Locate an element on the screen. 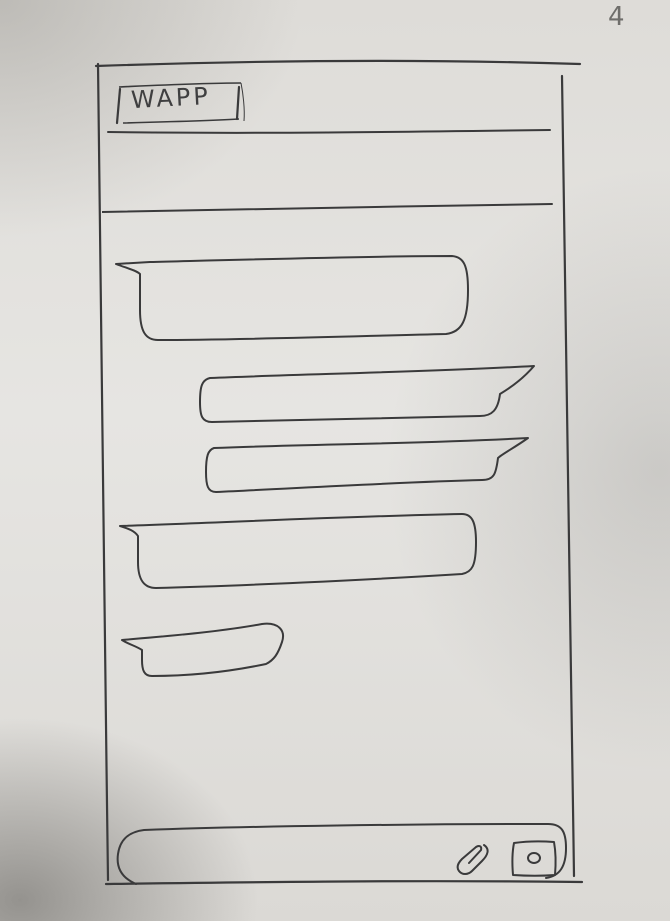  message-input is located at coordinates (341, 852).